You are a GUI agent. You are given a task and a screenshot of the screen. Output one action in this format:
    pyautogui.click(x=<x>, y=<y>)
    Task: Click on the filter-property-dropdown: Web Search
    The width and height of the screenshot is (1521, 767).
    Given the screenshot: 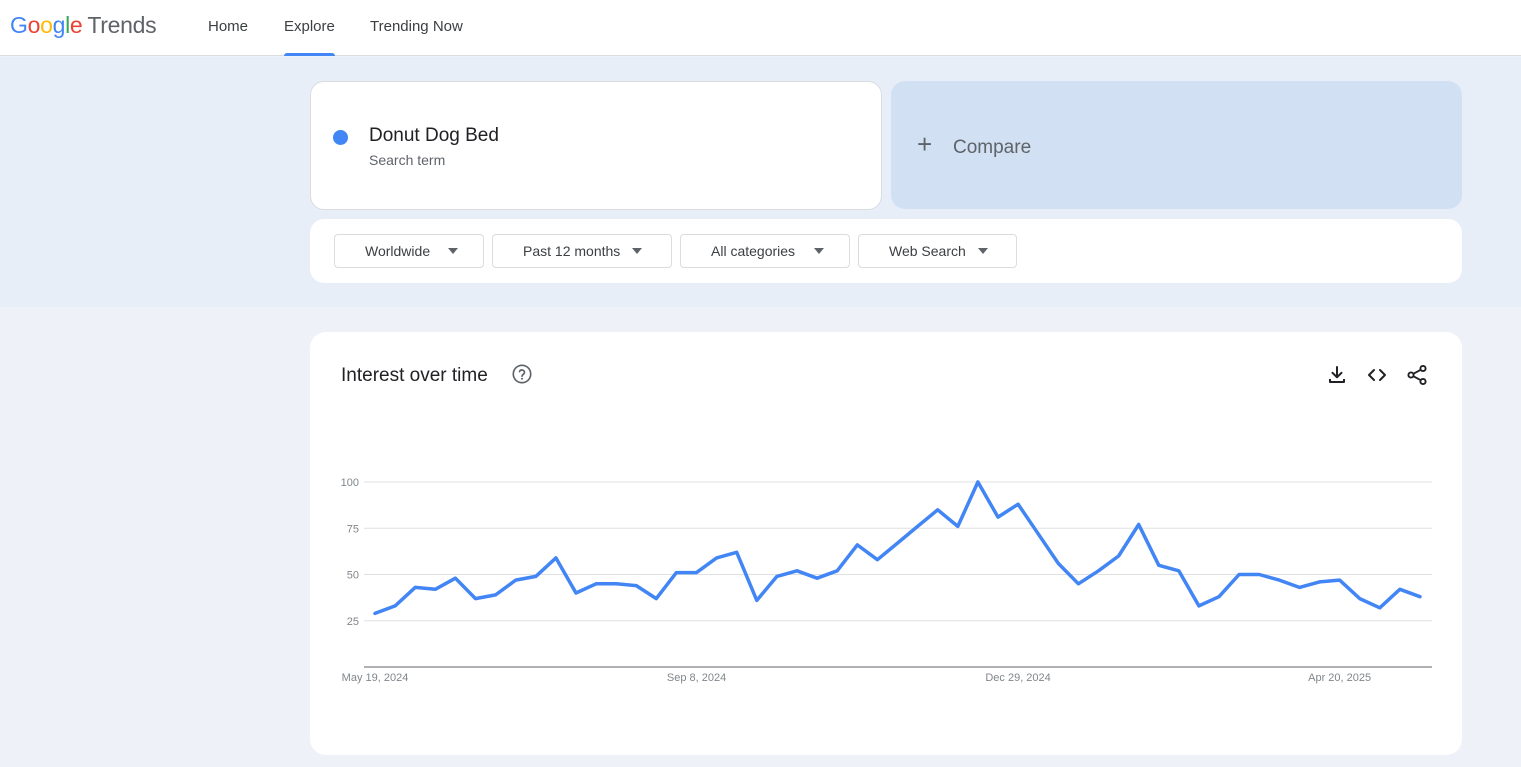 What is the action you would take?
    pyautogui.click(x=937, y=251)
    